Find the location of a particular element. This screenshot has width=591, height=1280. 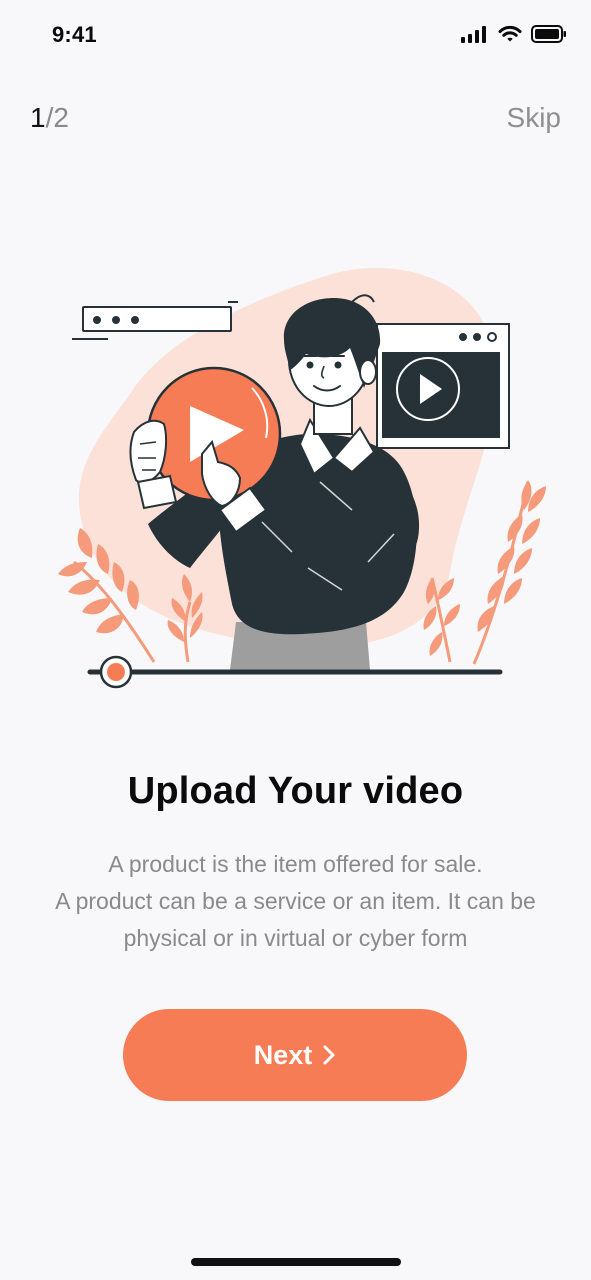

battery-icon is located at coordinates (549, 36).